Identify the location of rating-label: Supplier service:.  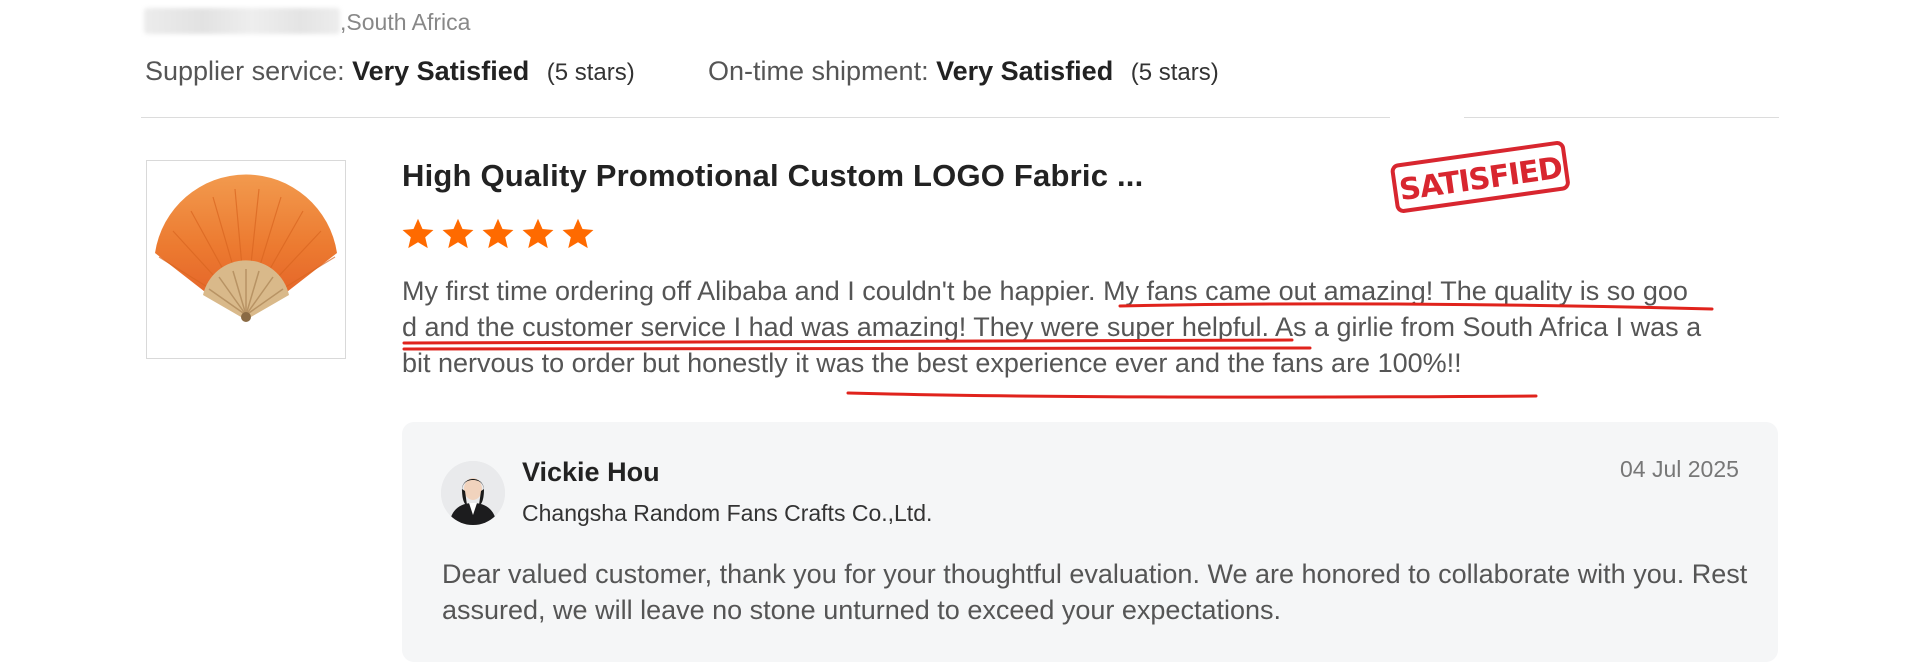
(245, 71).